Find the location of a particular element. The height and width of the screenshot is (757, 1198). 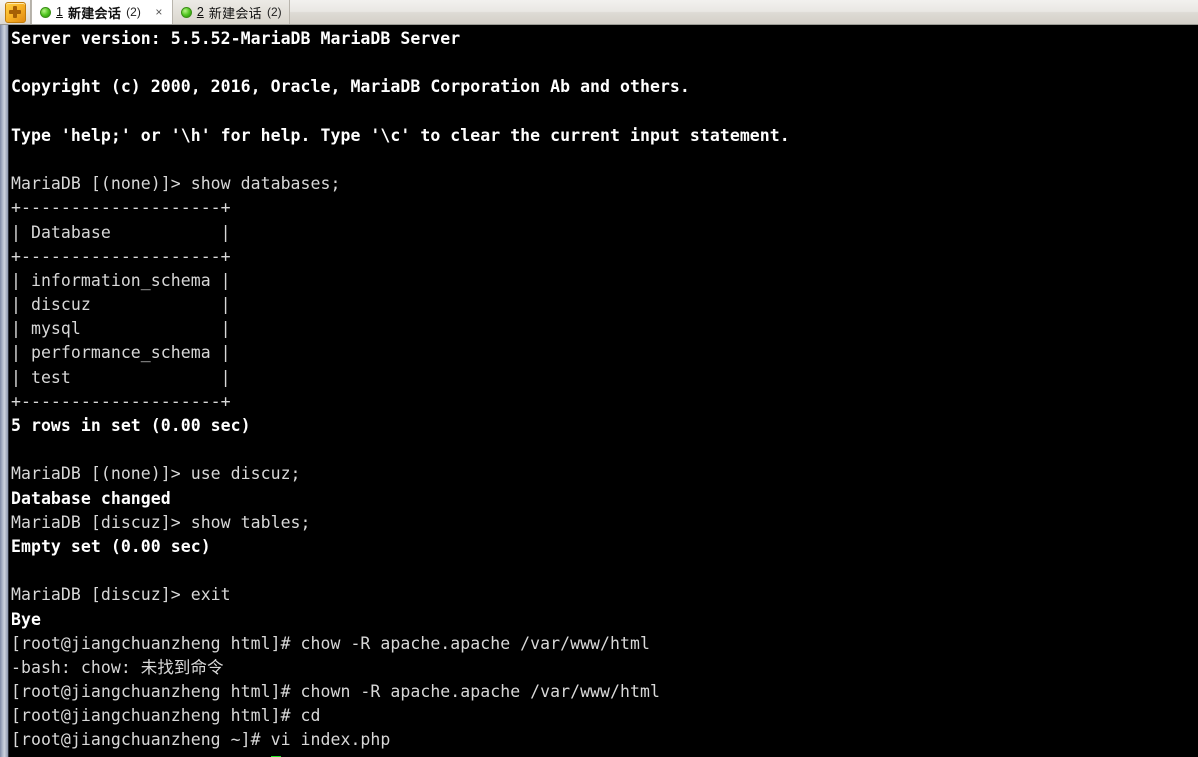

tab-index-1: 1 is located at coordinates (59, 12).